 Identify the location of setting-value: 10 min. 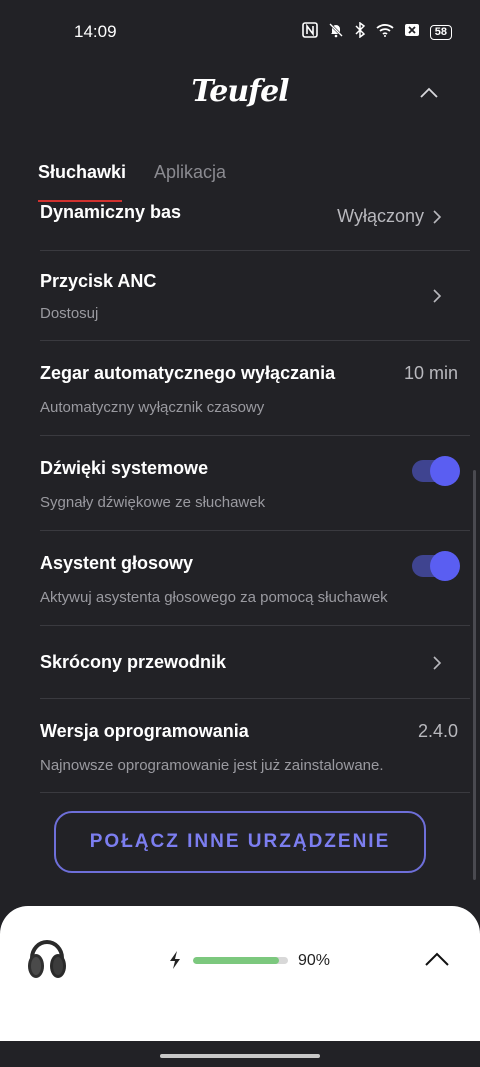
(430, 373).